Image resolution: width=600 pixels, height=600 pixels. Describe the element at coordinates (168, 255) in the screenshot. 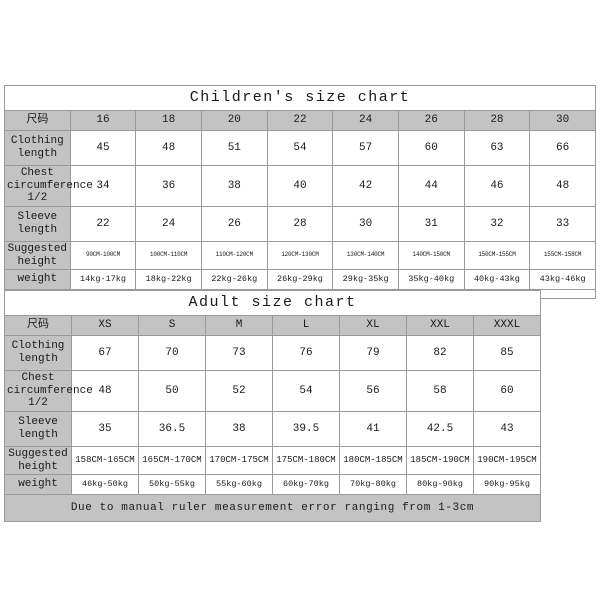

I see `children-height-18: 100CM-110CM` at that location.